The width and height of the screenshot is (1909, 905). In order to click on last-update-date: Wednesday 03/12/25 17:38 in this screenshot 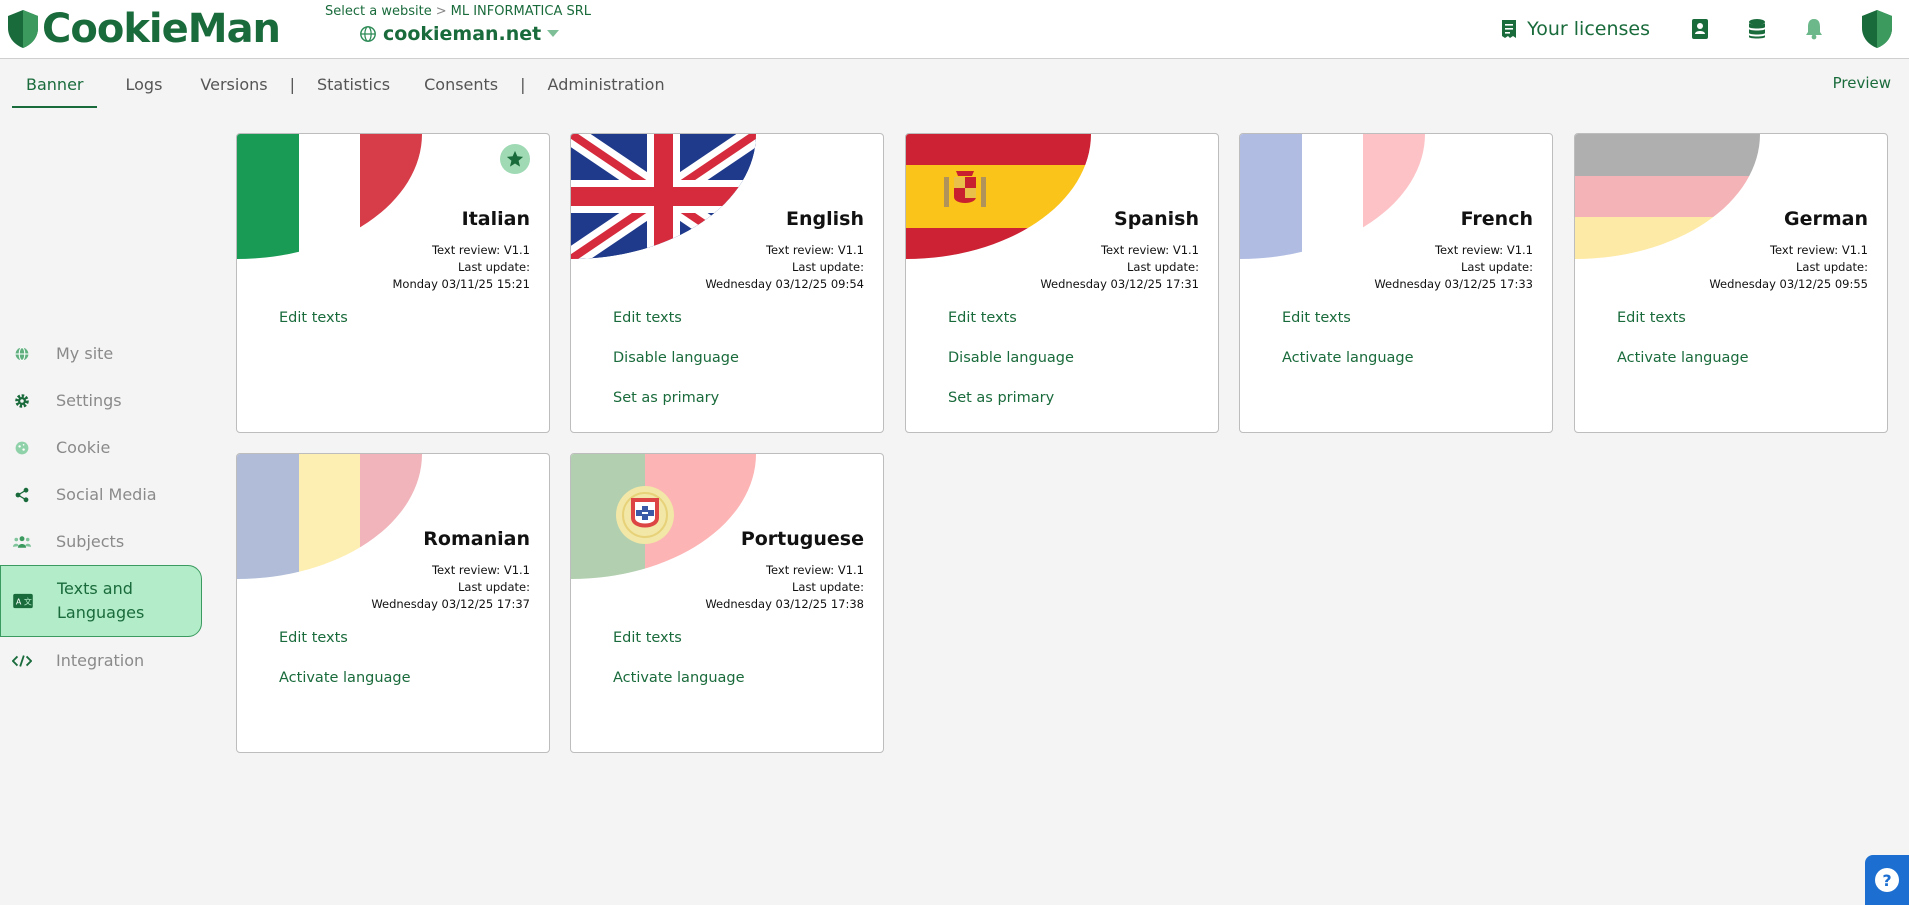, I will do `click(784, 604)`.